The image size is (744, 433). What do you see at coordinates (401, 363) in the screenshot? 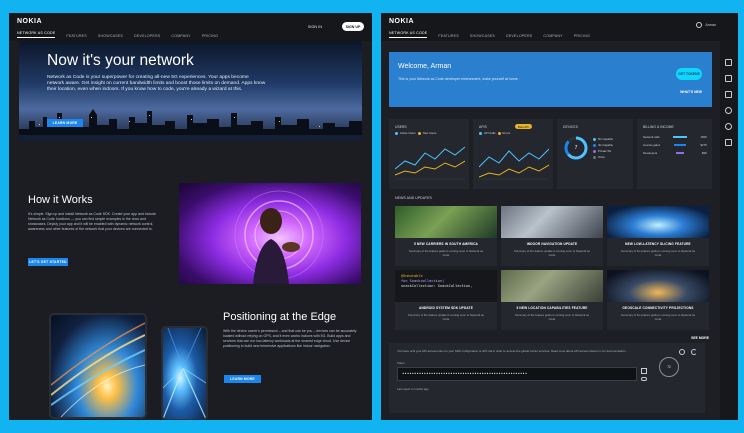
I see `token-label: Token` at bounding box center [401, 363].